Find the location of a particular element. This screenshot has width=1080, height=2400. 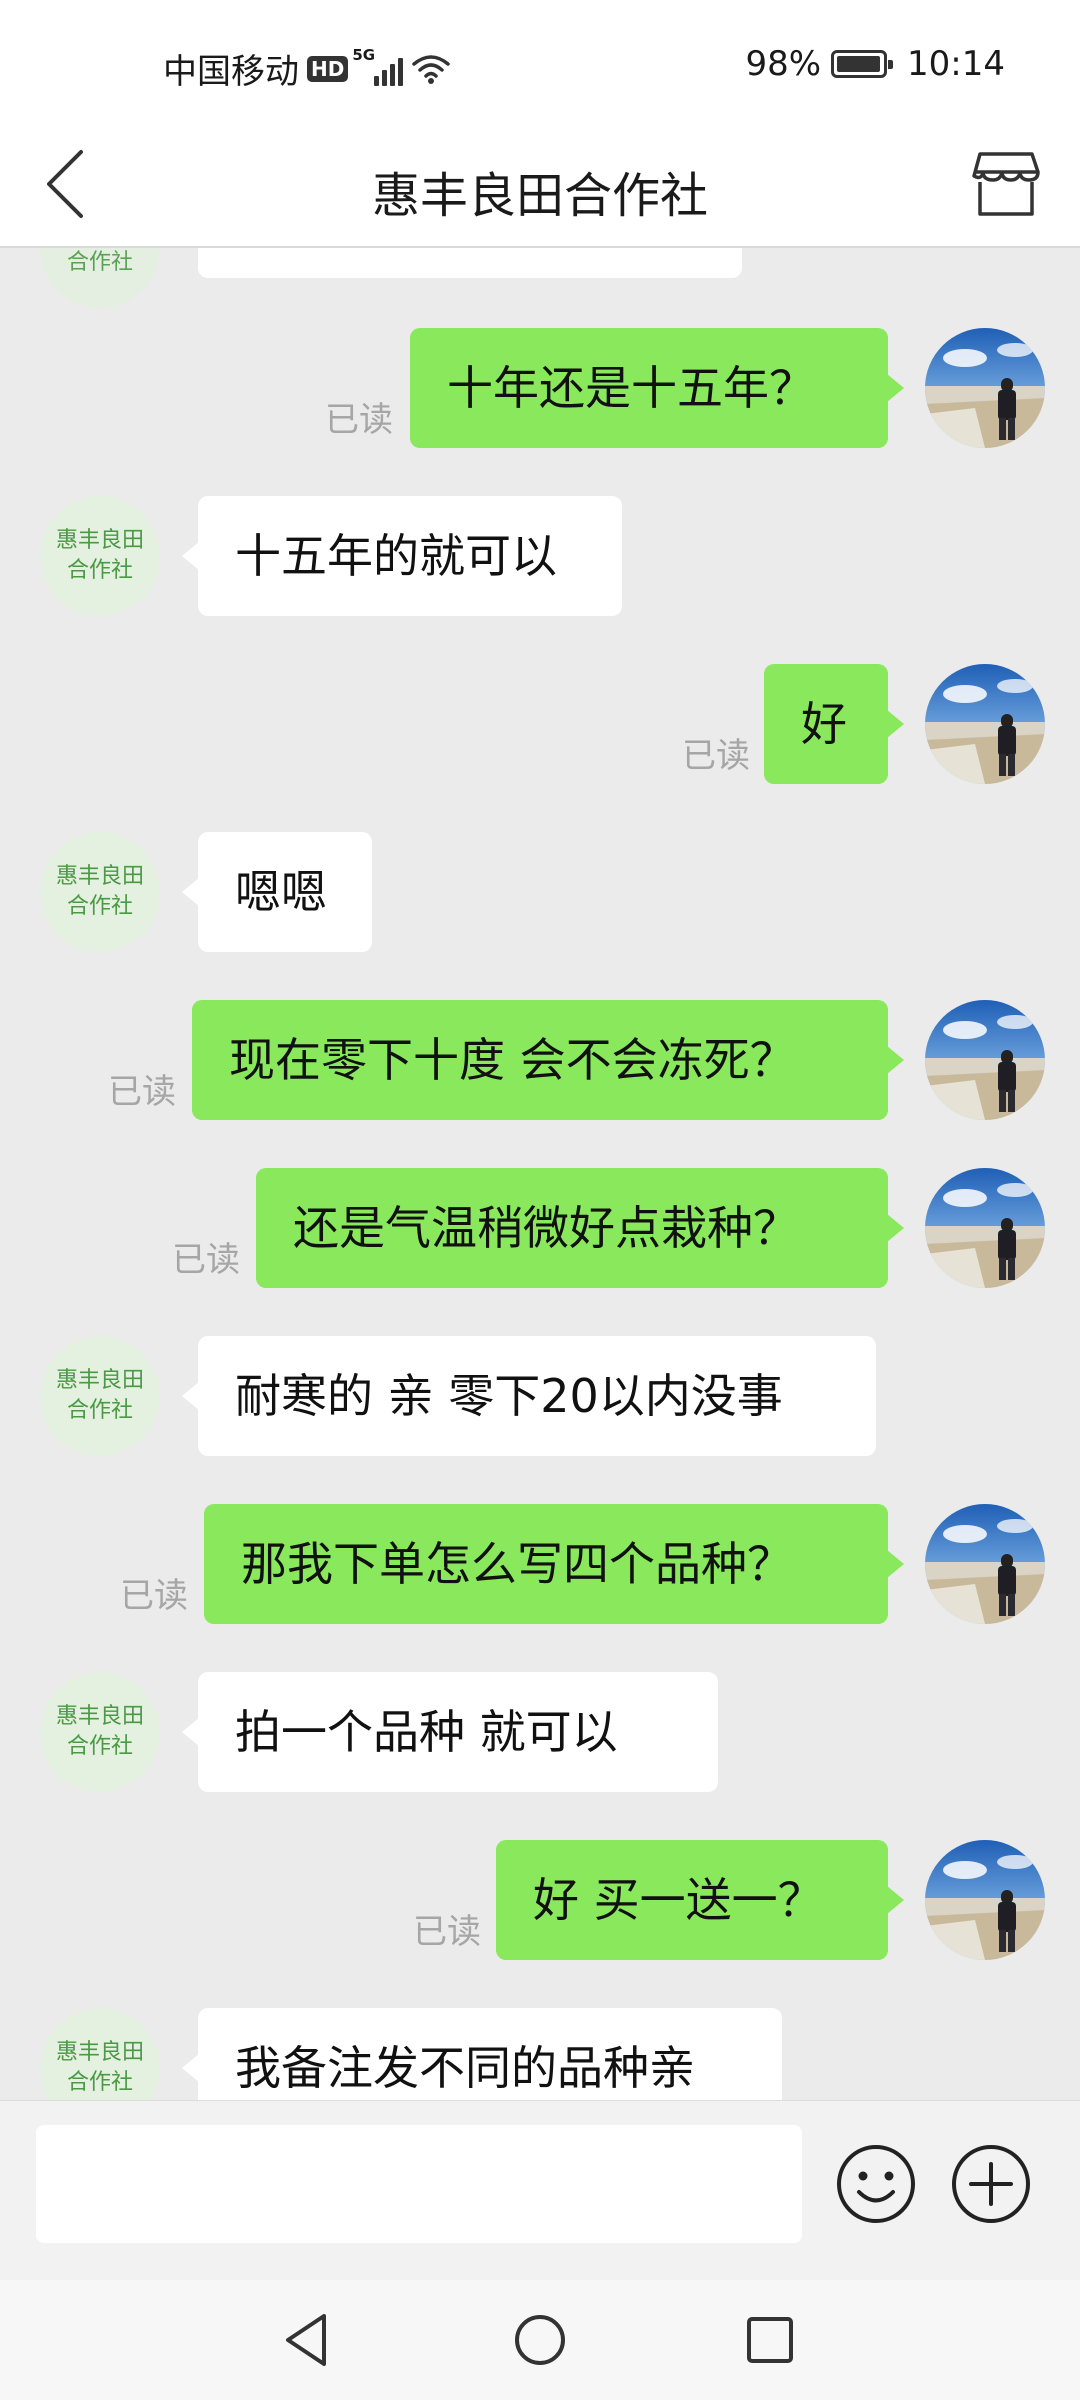

message-row-received: 惠丰良田 合作社 十五年的就可以 is located at coordinates (540, 556).